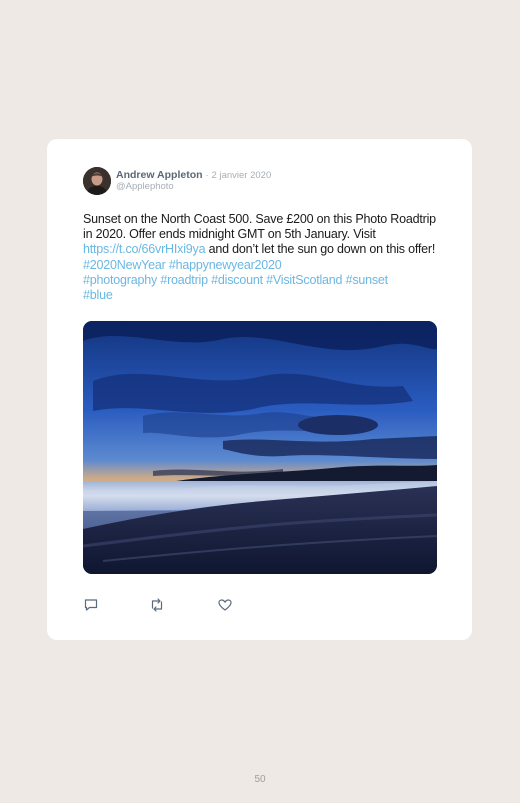 The width and height of the screenshot is (520, 803). I want to click on reply-icon, so click(91, 605).